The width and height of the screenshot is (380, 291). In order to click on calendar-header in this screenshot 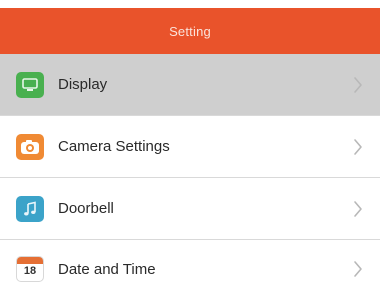, I will do `click(30, 260)`.